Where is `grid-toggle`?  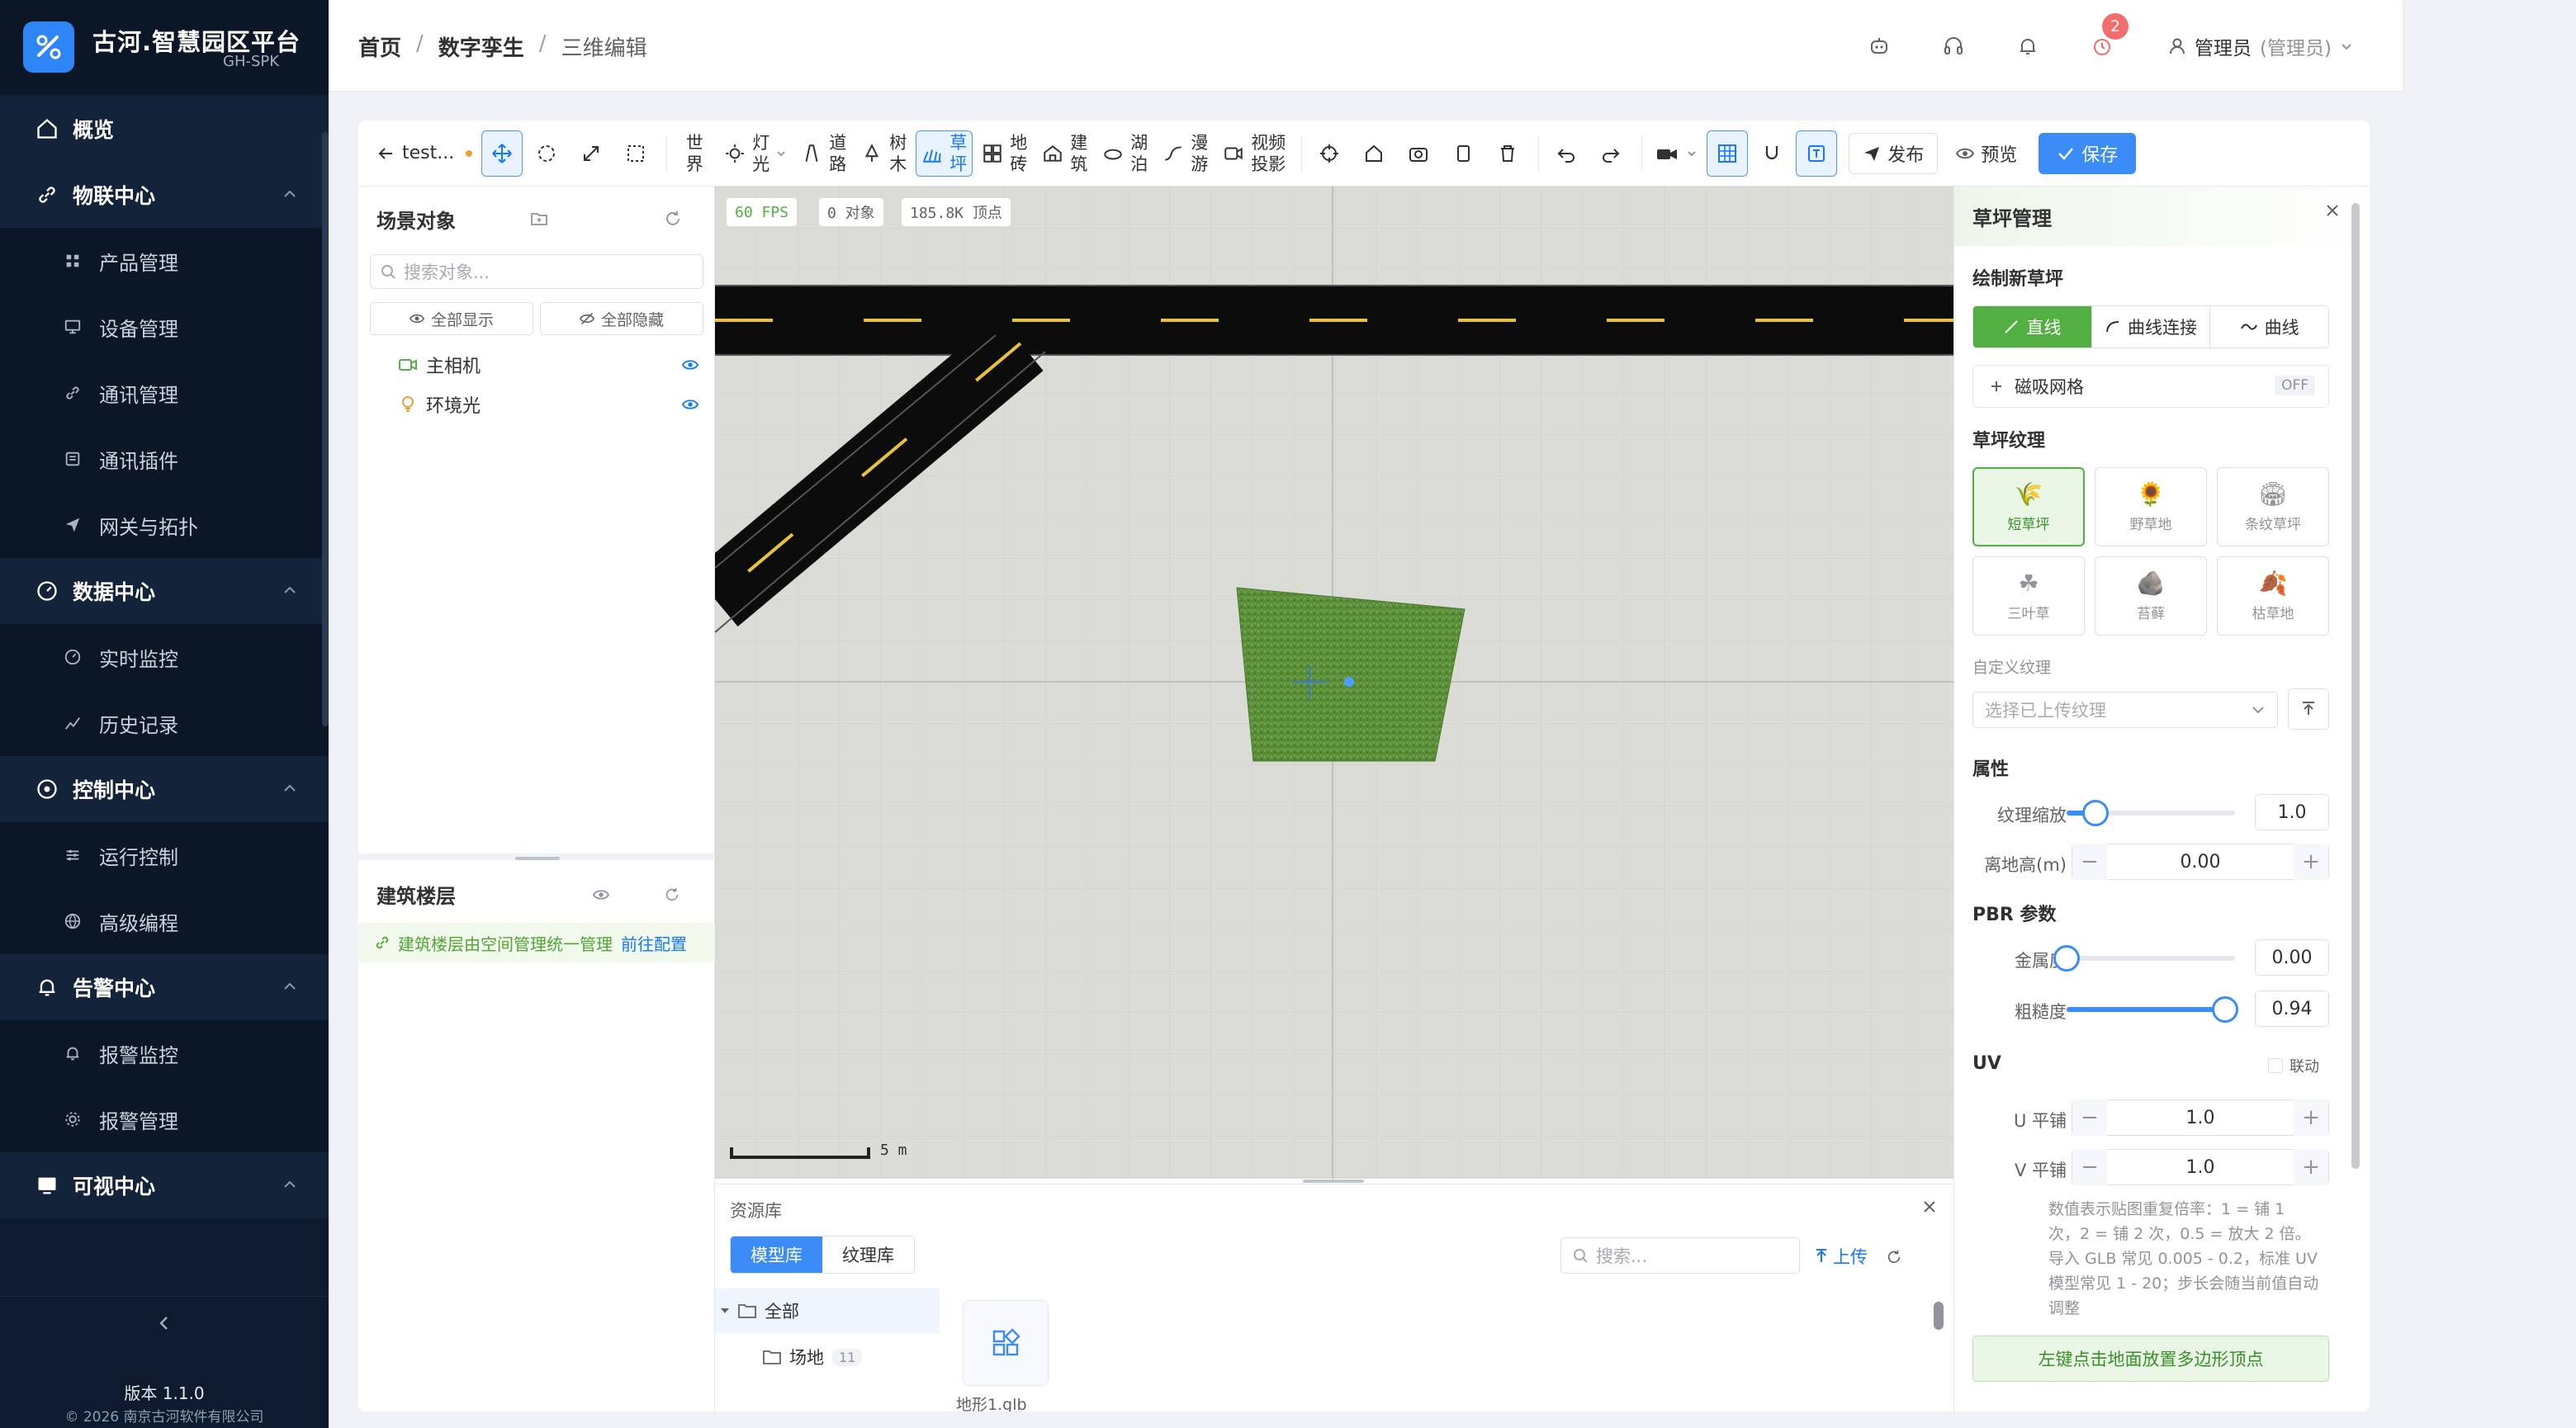 grid-toggle is located at coordinates (1728, 153).